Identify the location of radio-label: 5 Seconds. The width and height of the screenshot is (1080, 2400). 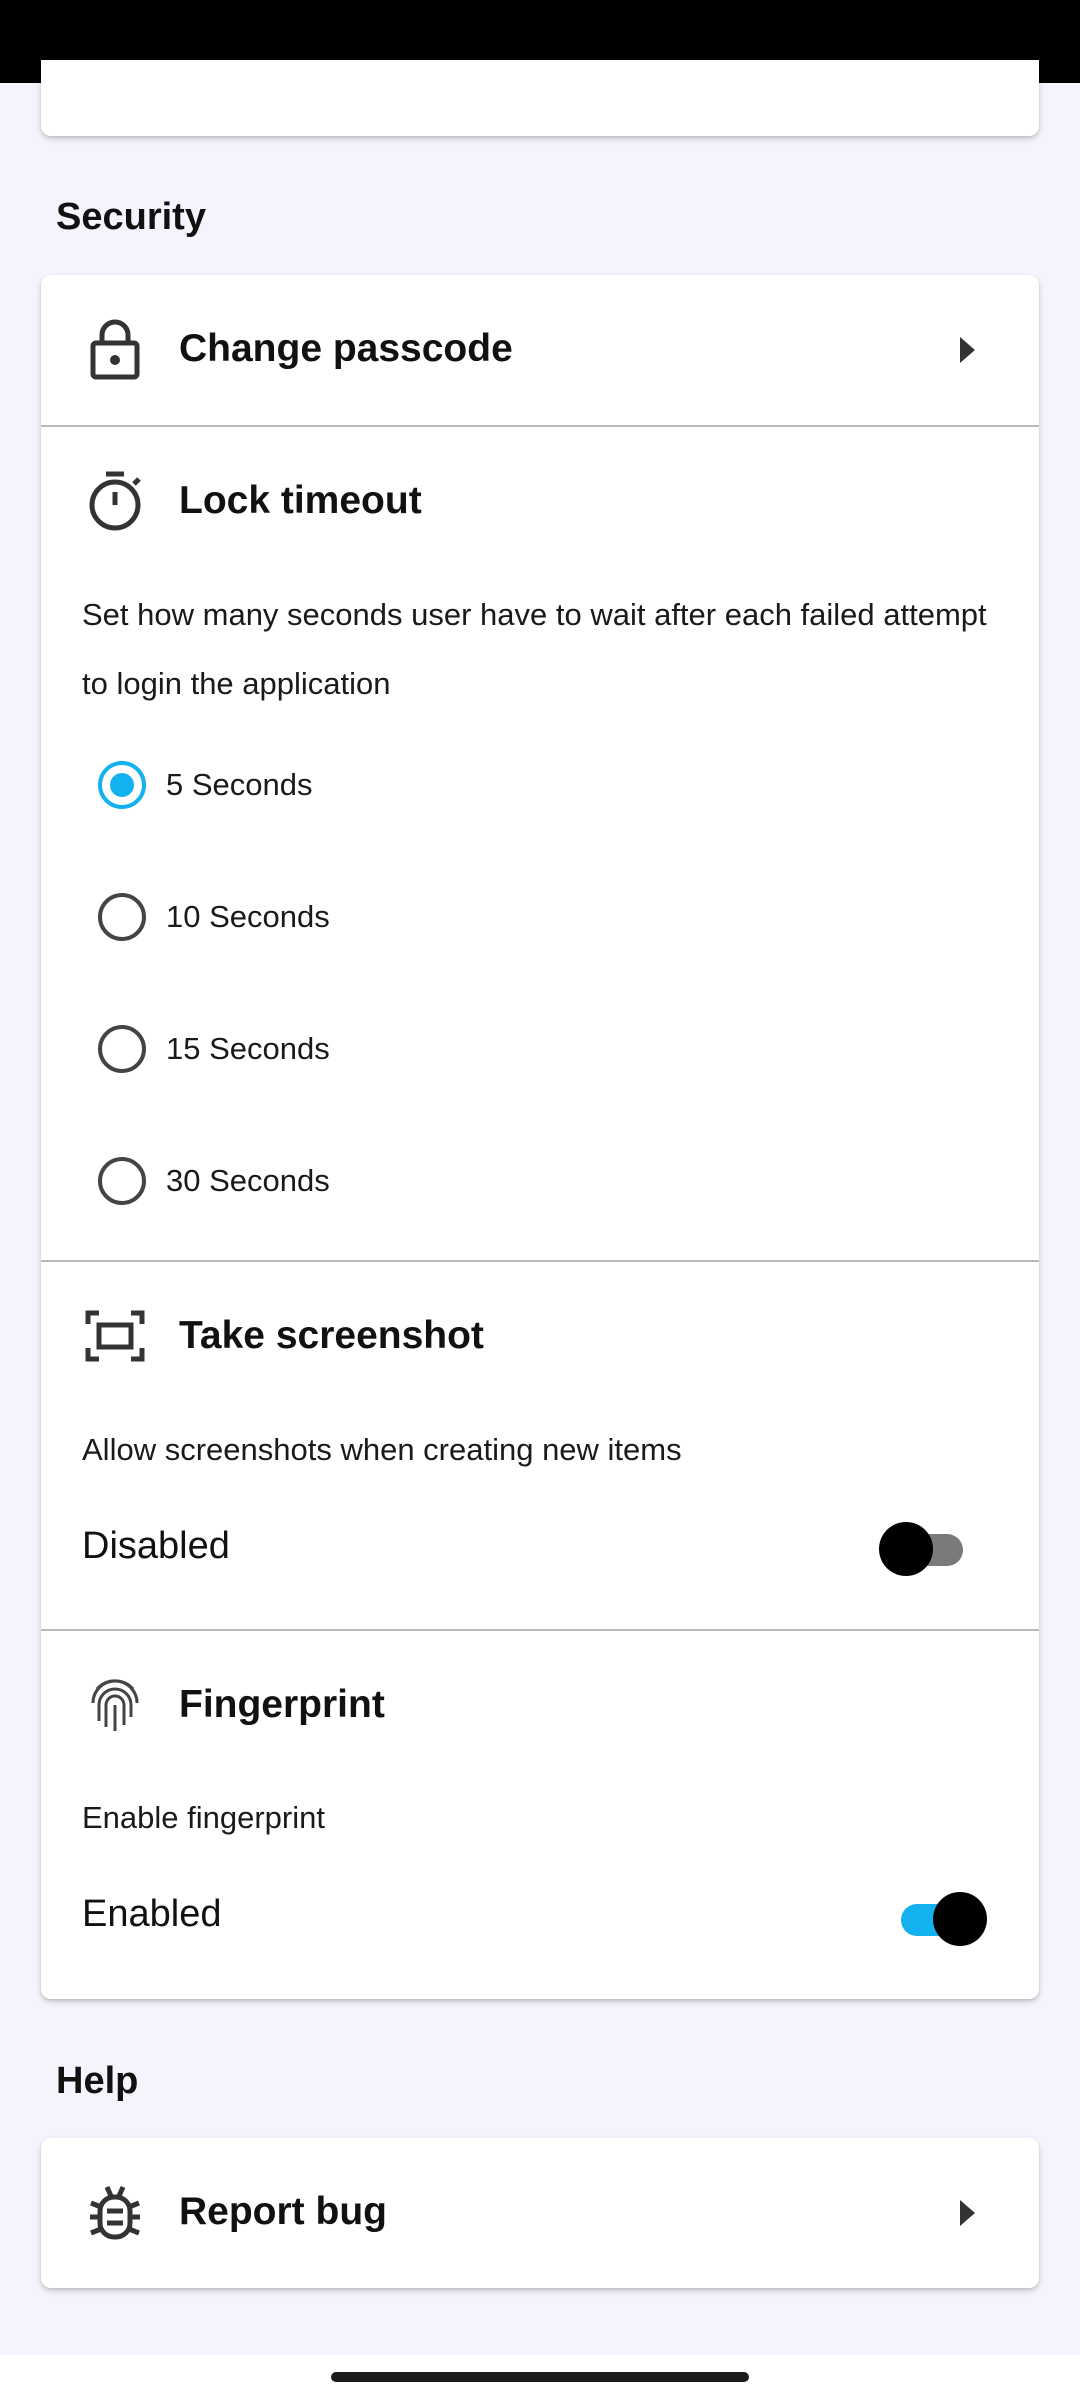
(239, 784).